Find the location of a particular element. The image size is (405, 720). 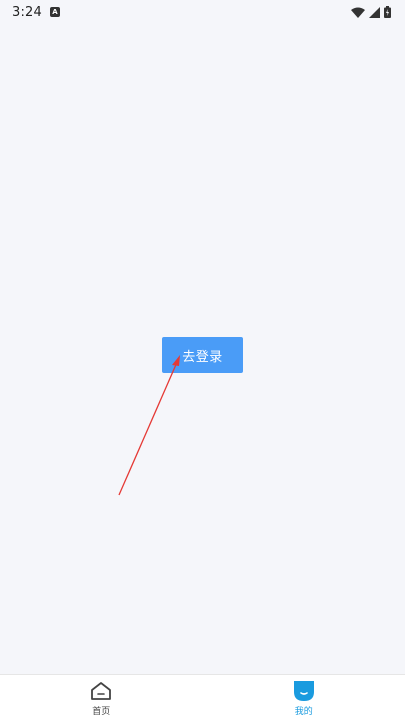

cellular-signal-icon is located at coordinates (374, 12).